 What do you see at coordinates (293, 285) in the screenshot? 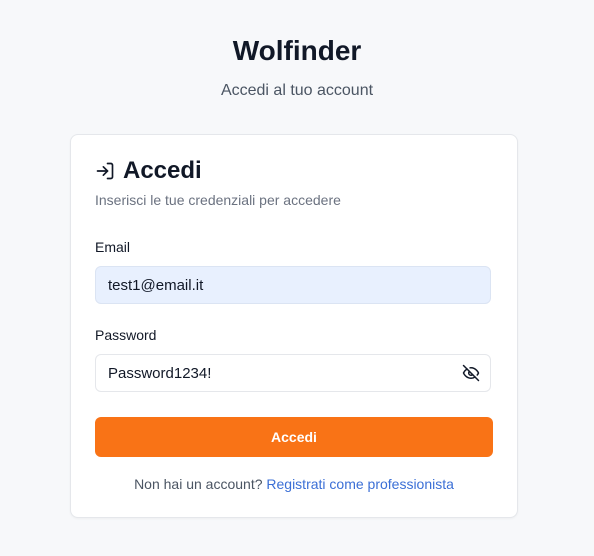
I see `email-field: test1@email.it` at bounding box center [293, 285].